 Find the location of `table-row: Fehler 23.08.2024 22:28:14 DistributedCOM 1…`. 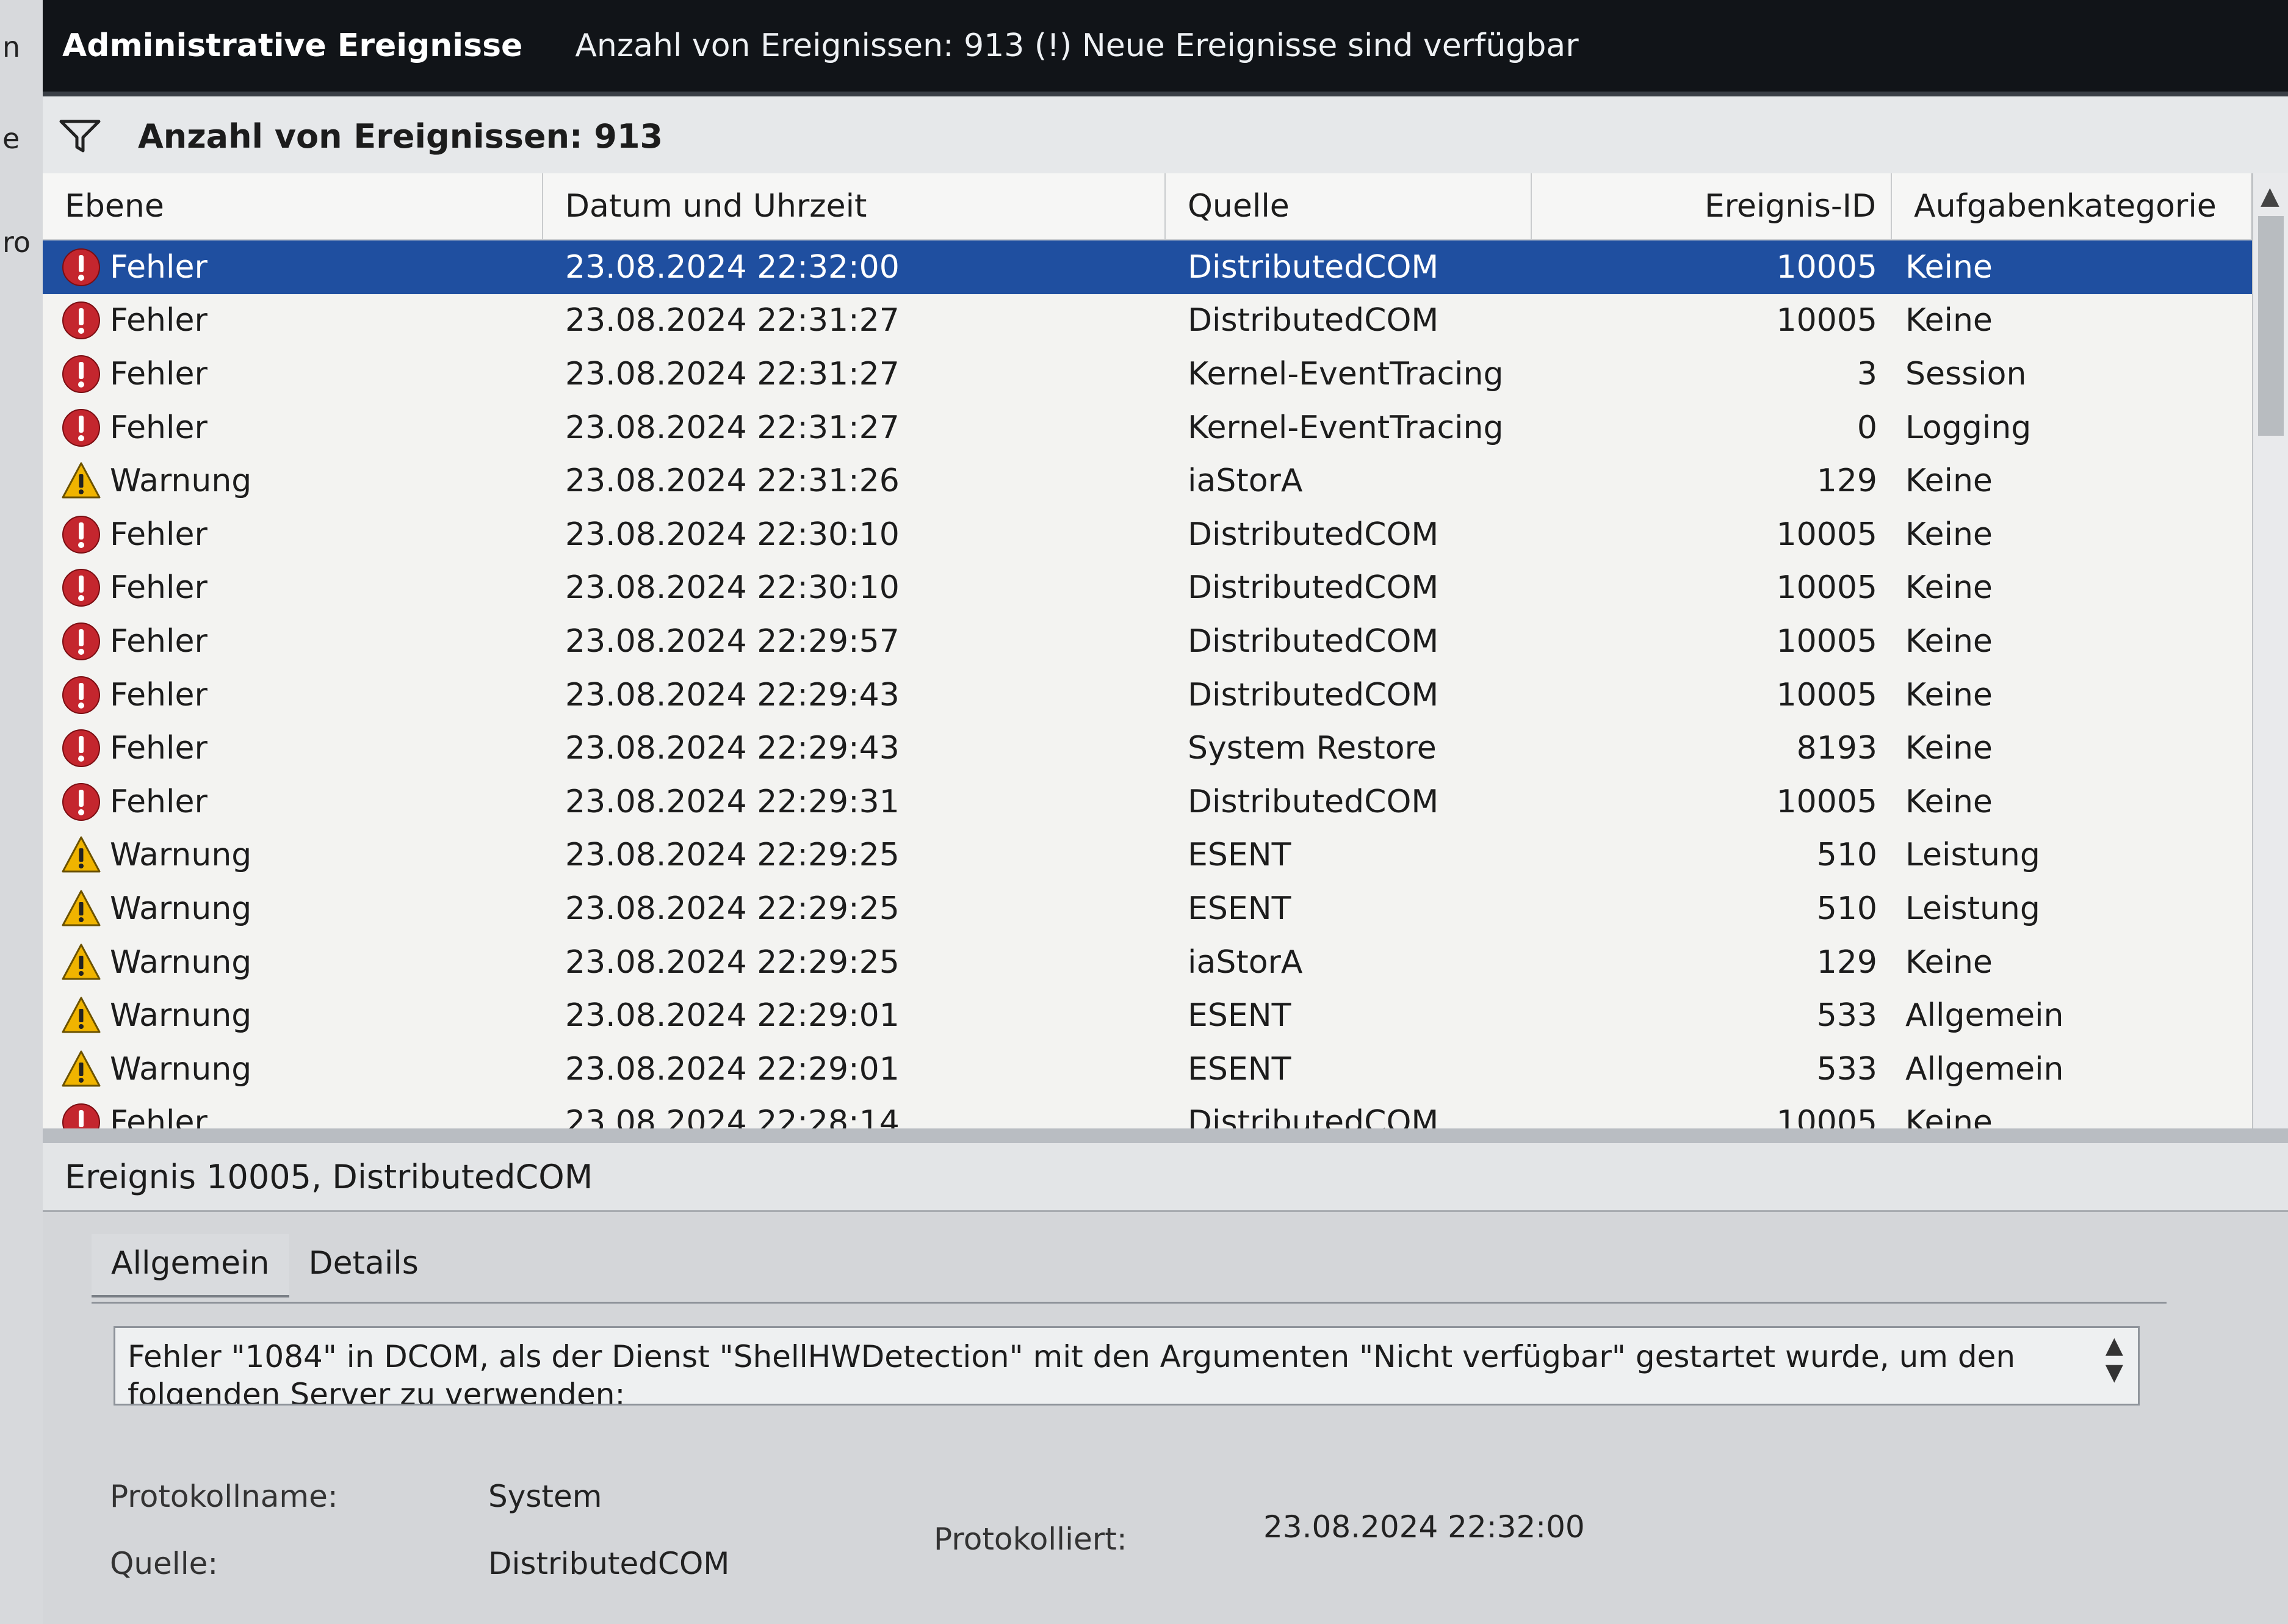

table-row: Fehler 23.08.2024 22:28:14 DistributedCOM 1… is located at coordinates (1147, 1112).